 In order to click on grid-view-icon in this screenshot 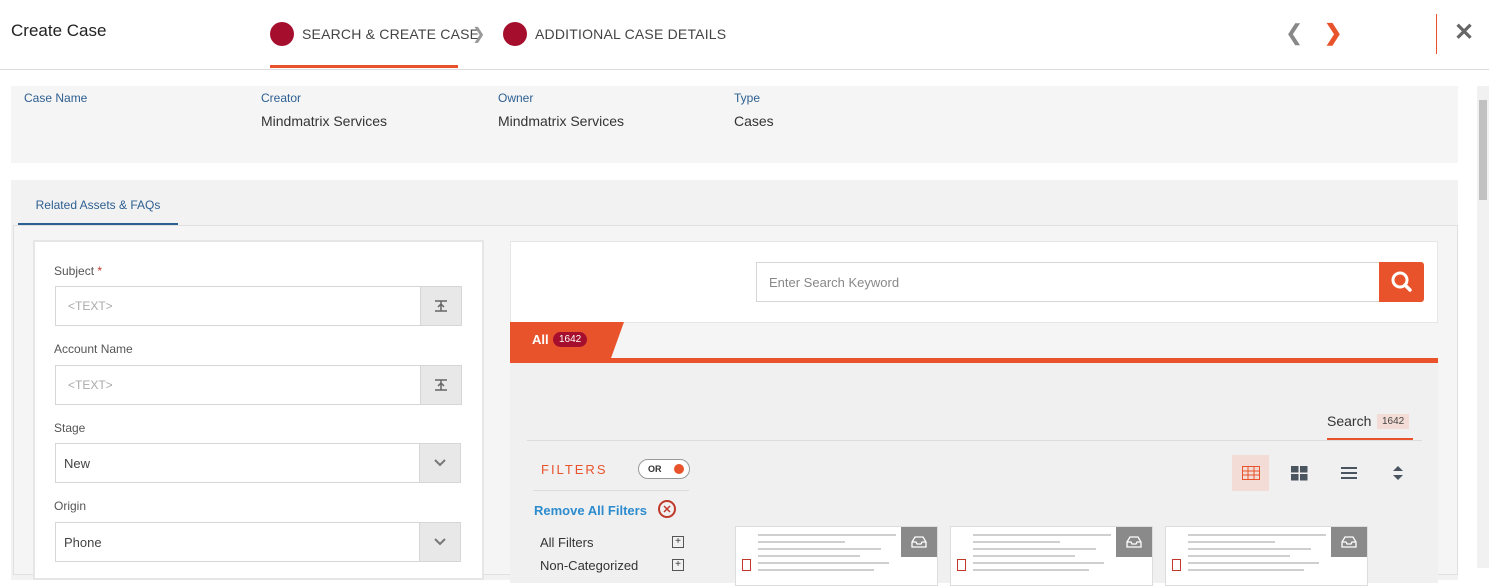, I will do `click(1299, 472)`.